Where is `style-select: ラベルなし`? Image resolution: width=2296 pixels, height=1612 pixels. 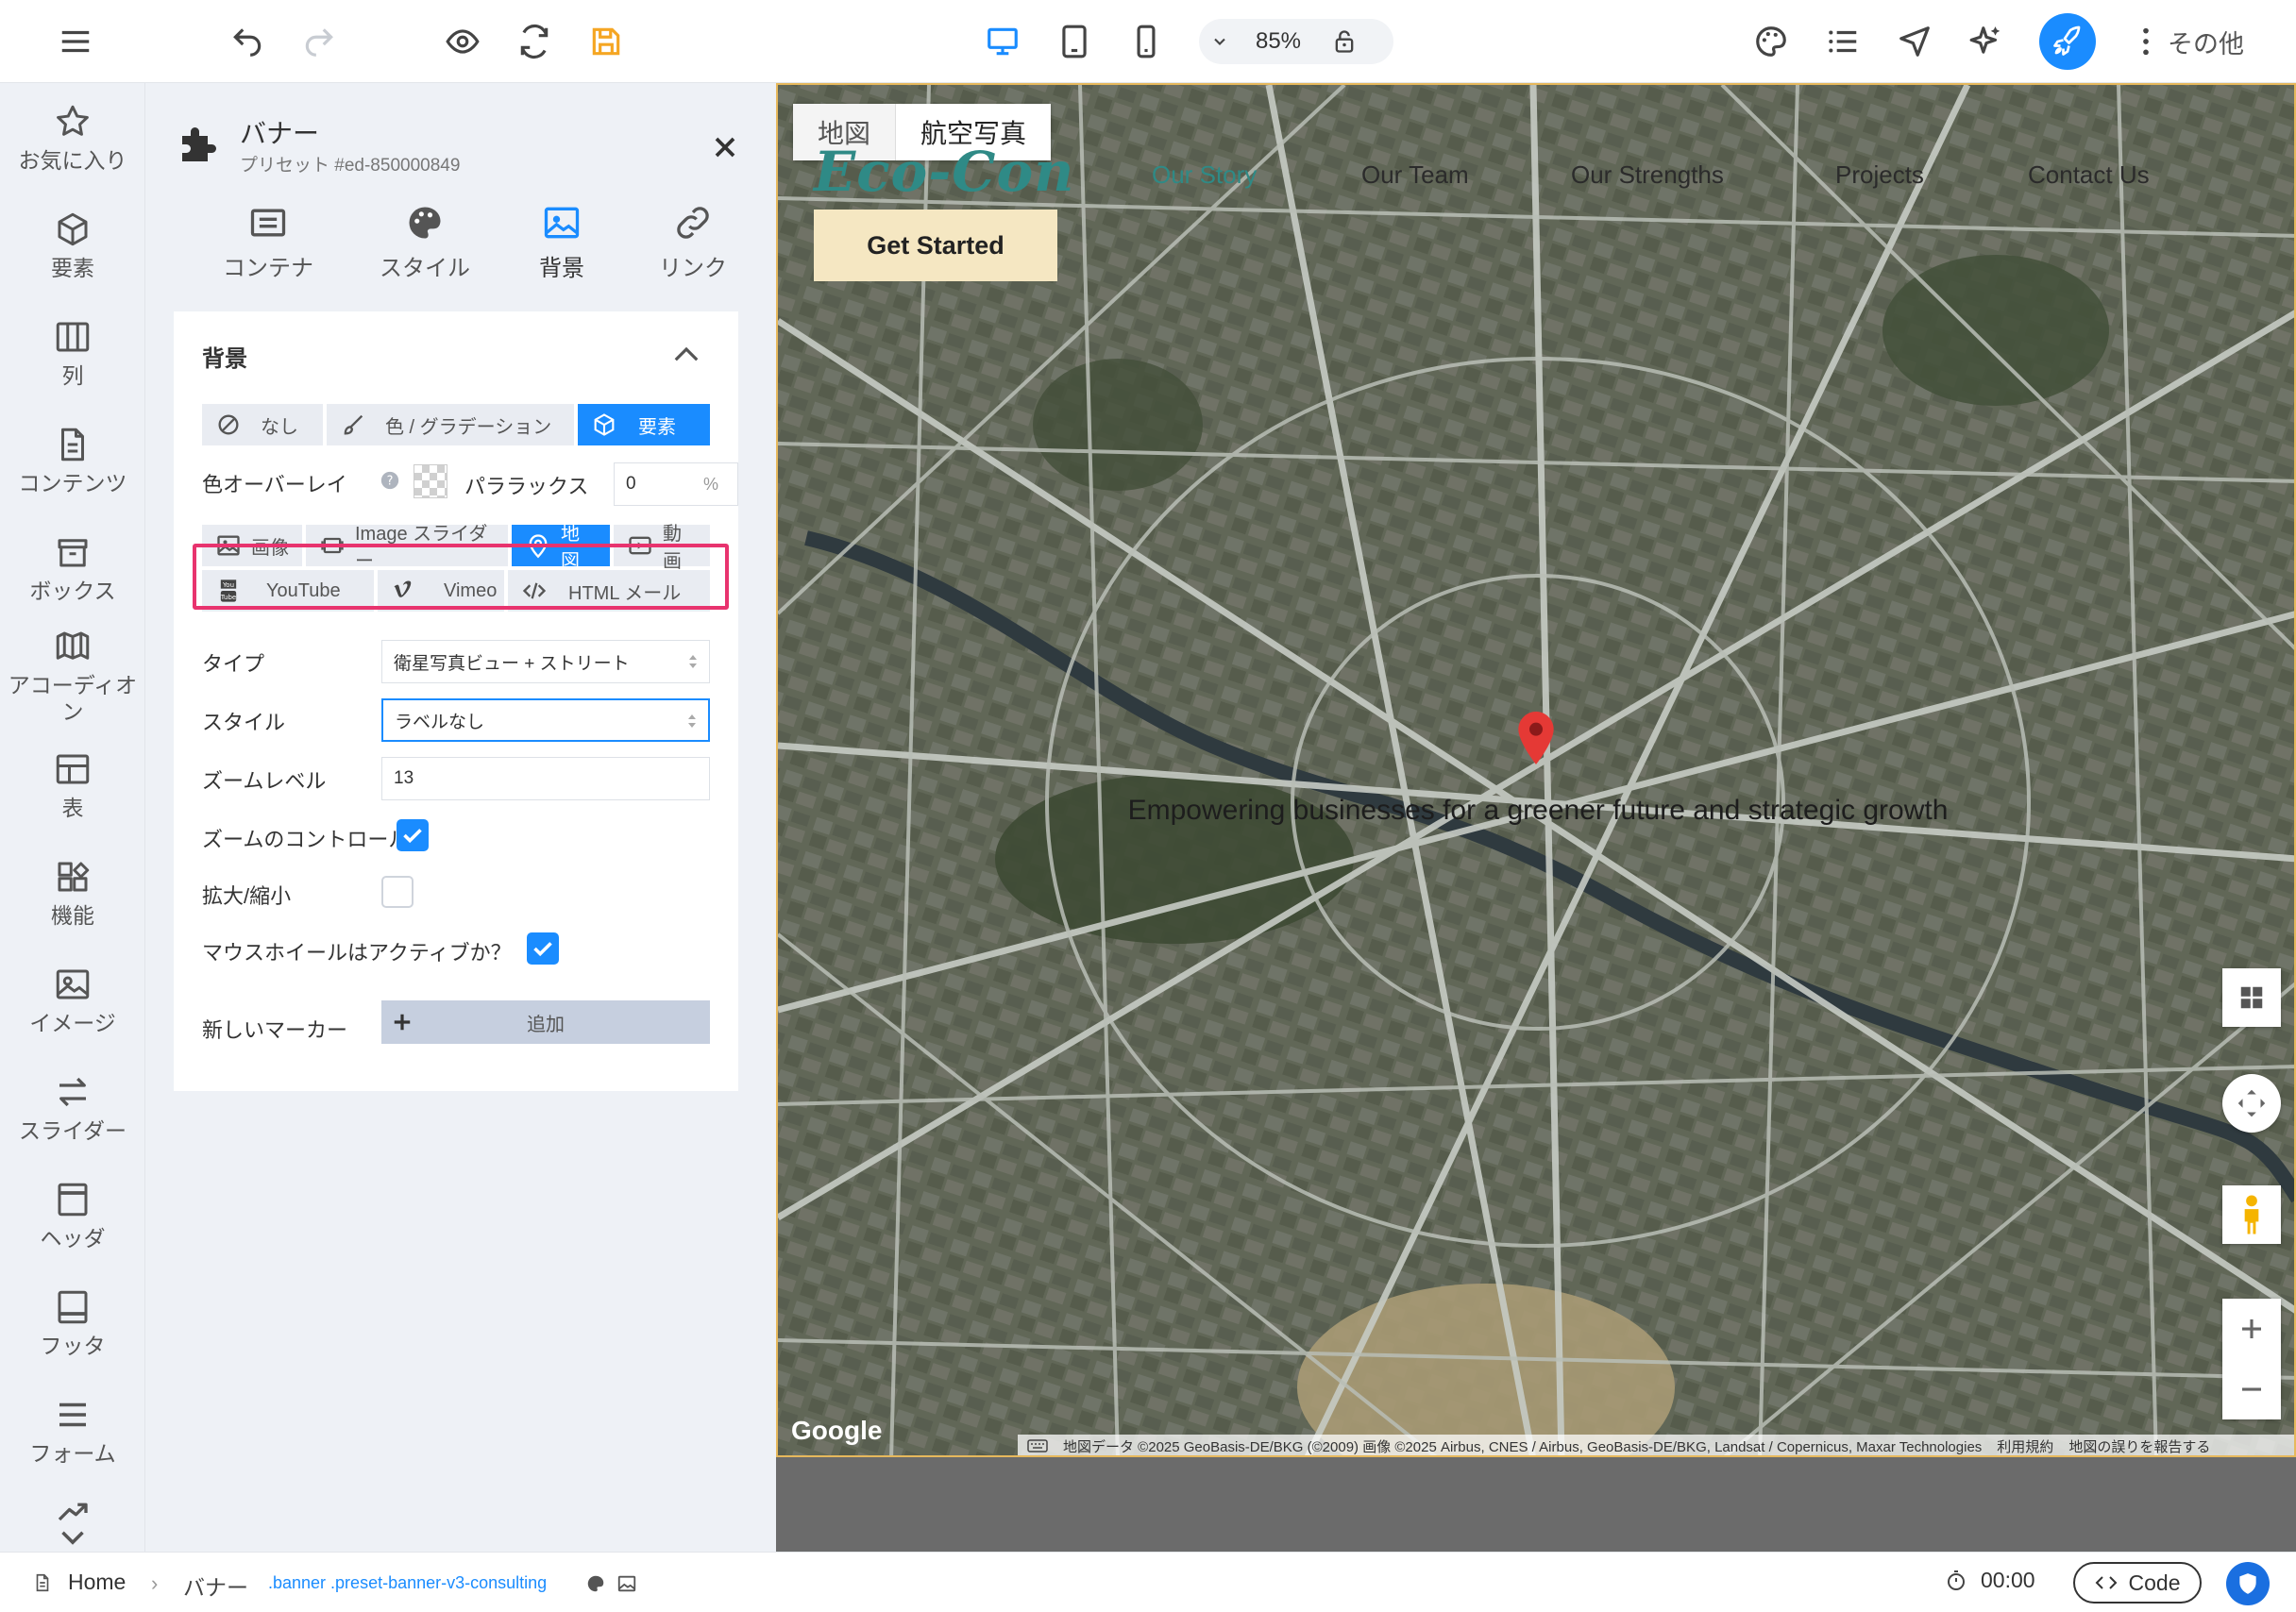 style-select: ラベルなし is located at coordinates (545, 720).